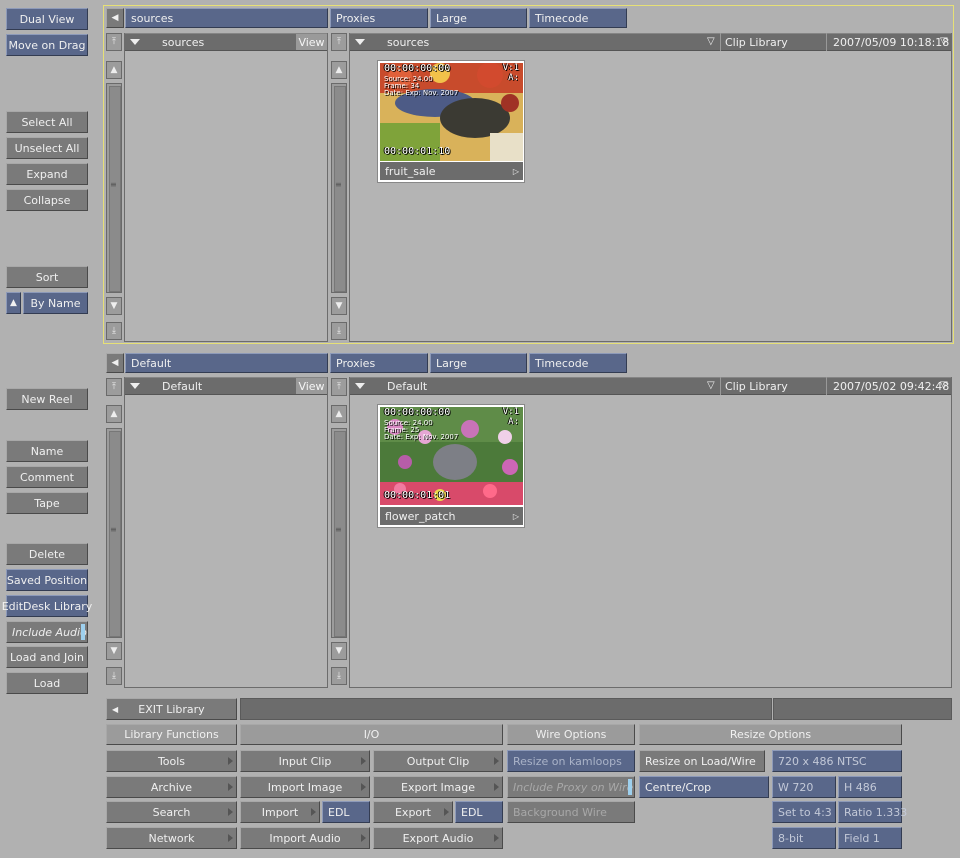 This screenshot has width=960, height=858. Describe the element at coordinates (872, 812) in the screenshot. I see `ratio-field: Ratio 1.333` at that location.